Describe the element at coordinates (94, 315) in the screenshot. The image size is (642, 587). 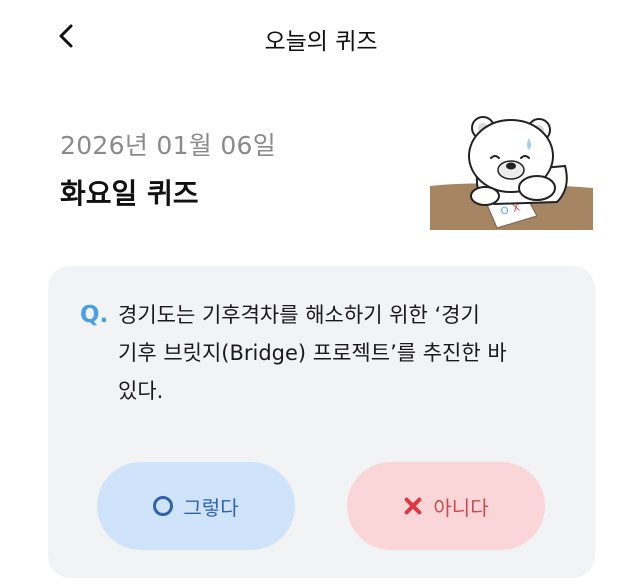
I see `question-marker: Q.` at that location.